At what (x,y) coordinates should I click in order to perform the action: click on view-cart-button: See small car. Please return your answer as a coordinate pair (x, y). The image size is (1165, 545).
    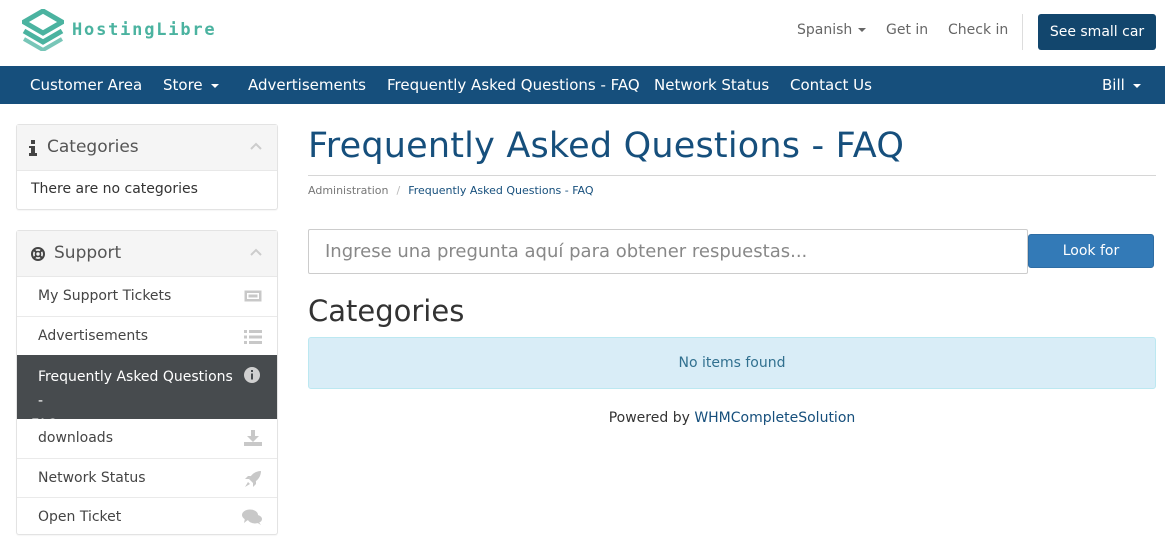
    Looking at the image, I should click on (1097, 32).